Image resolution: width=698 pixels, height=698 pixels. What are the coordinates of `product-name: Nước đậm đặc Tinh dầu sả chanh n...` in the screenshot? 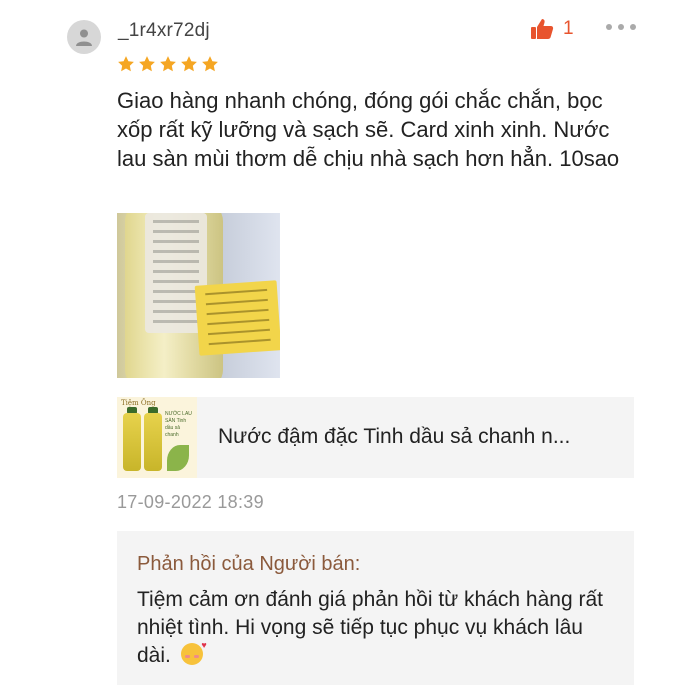 It's located at (394, 436).